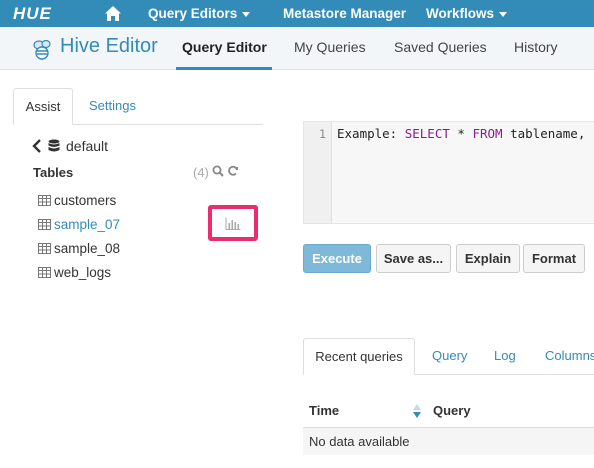  I want to click on nav-workflows: Workflows, so click(467, 13).